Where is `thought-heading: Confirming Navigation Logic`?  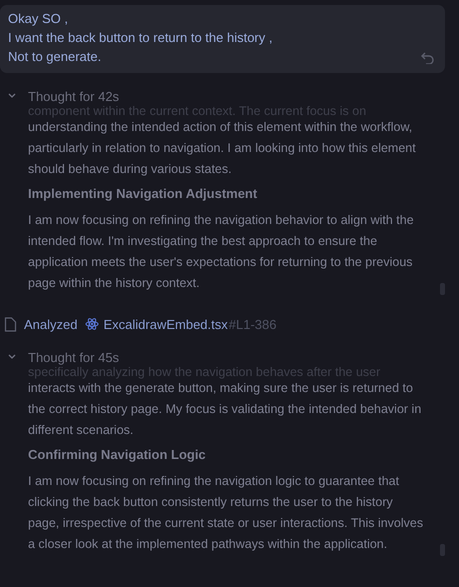
thought-heading: Confirming Navigation Logic is located at coordinates (117, 455).